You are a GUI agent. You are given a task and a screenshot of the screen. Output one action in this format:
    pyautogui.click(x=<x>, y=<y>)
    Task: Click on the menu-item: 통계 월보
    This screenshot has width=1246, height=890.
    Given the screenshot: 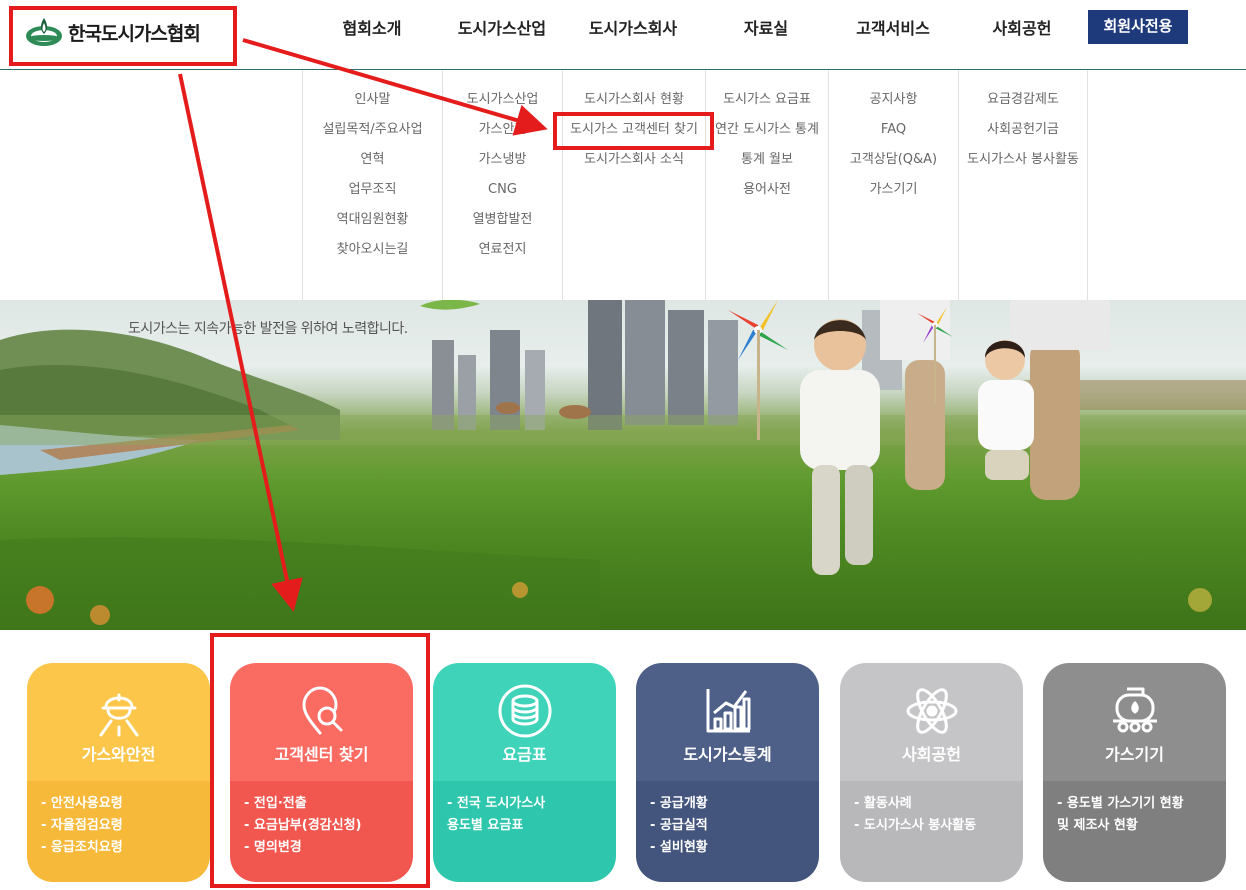 What is the action you would take?
    pyautogui.click(x=767, y=165)
    